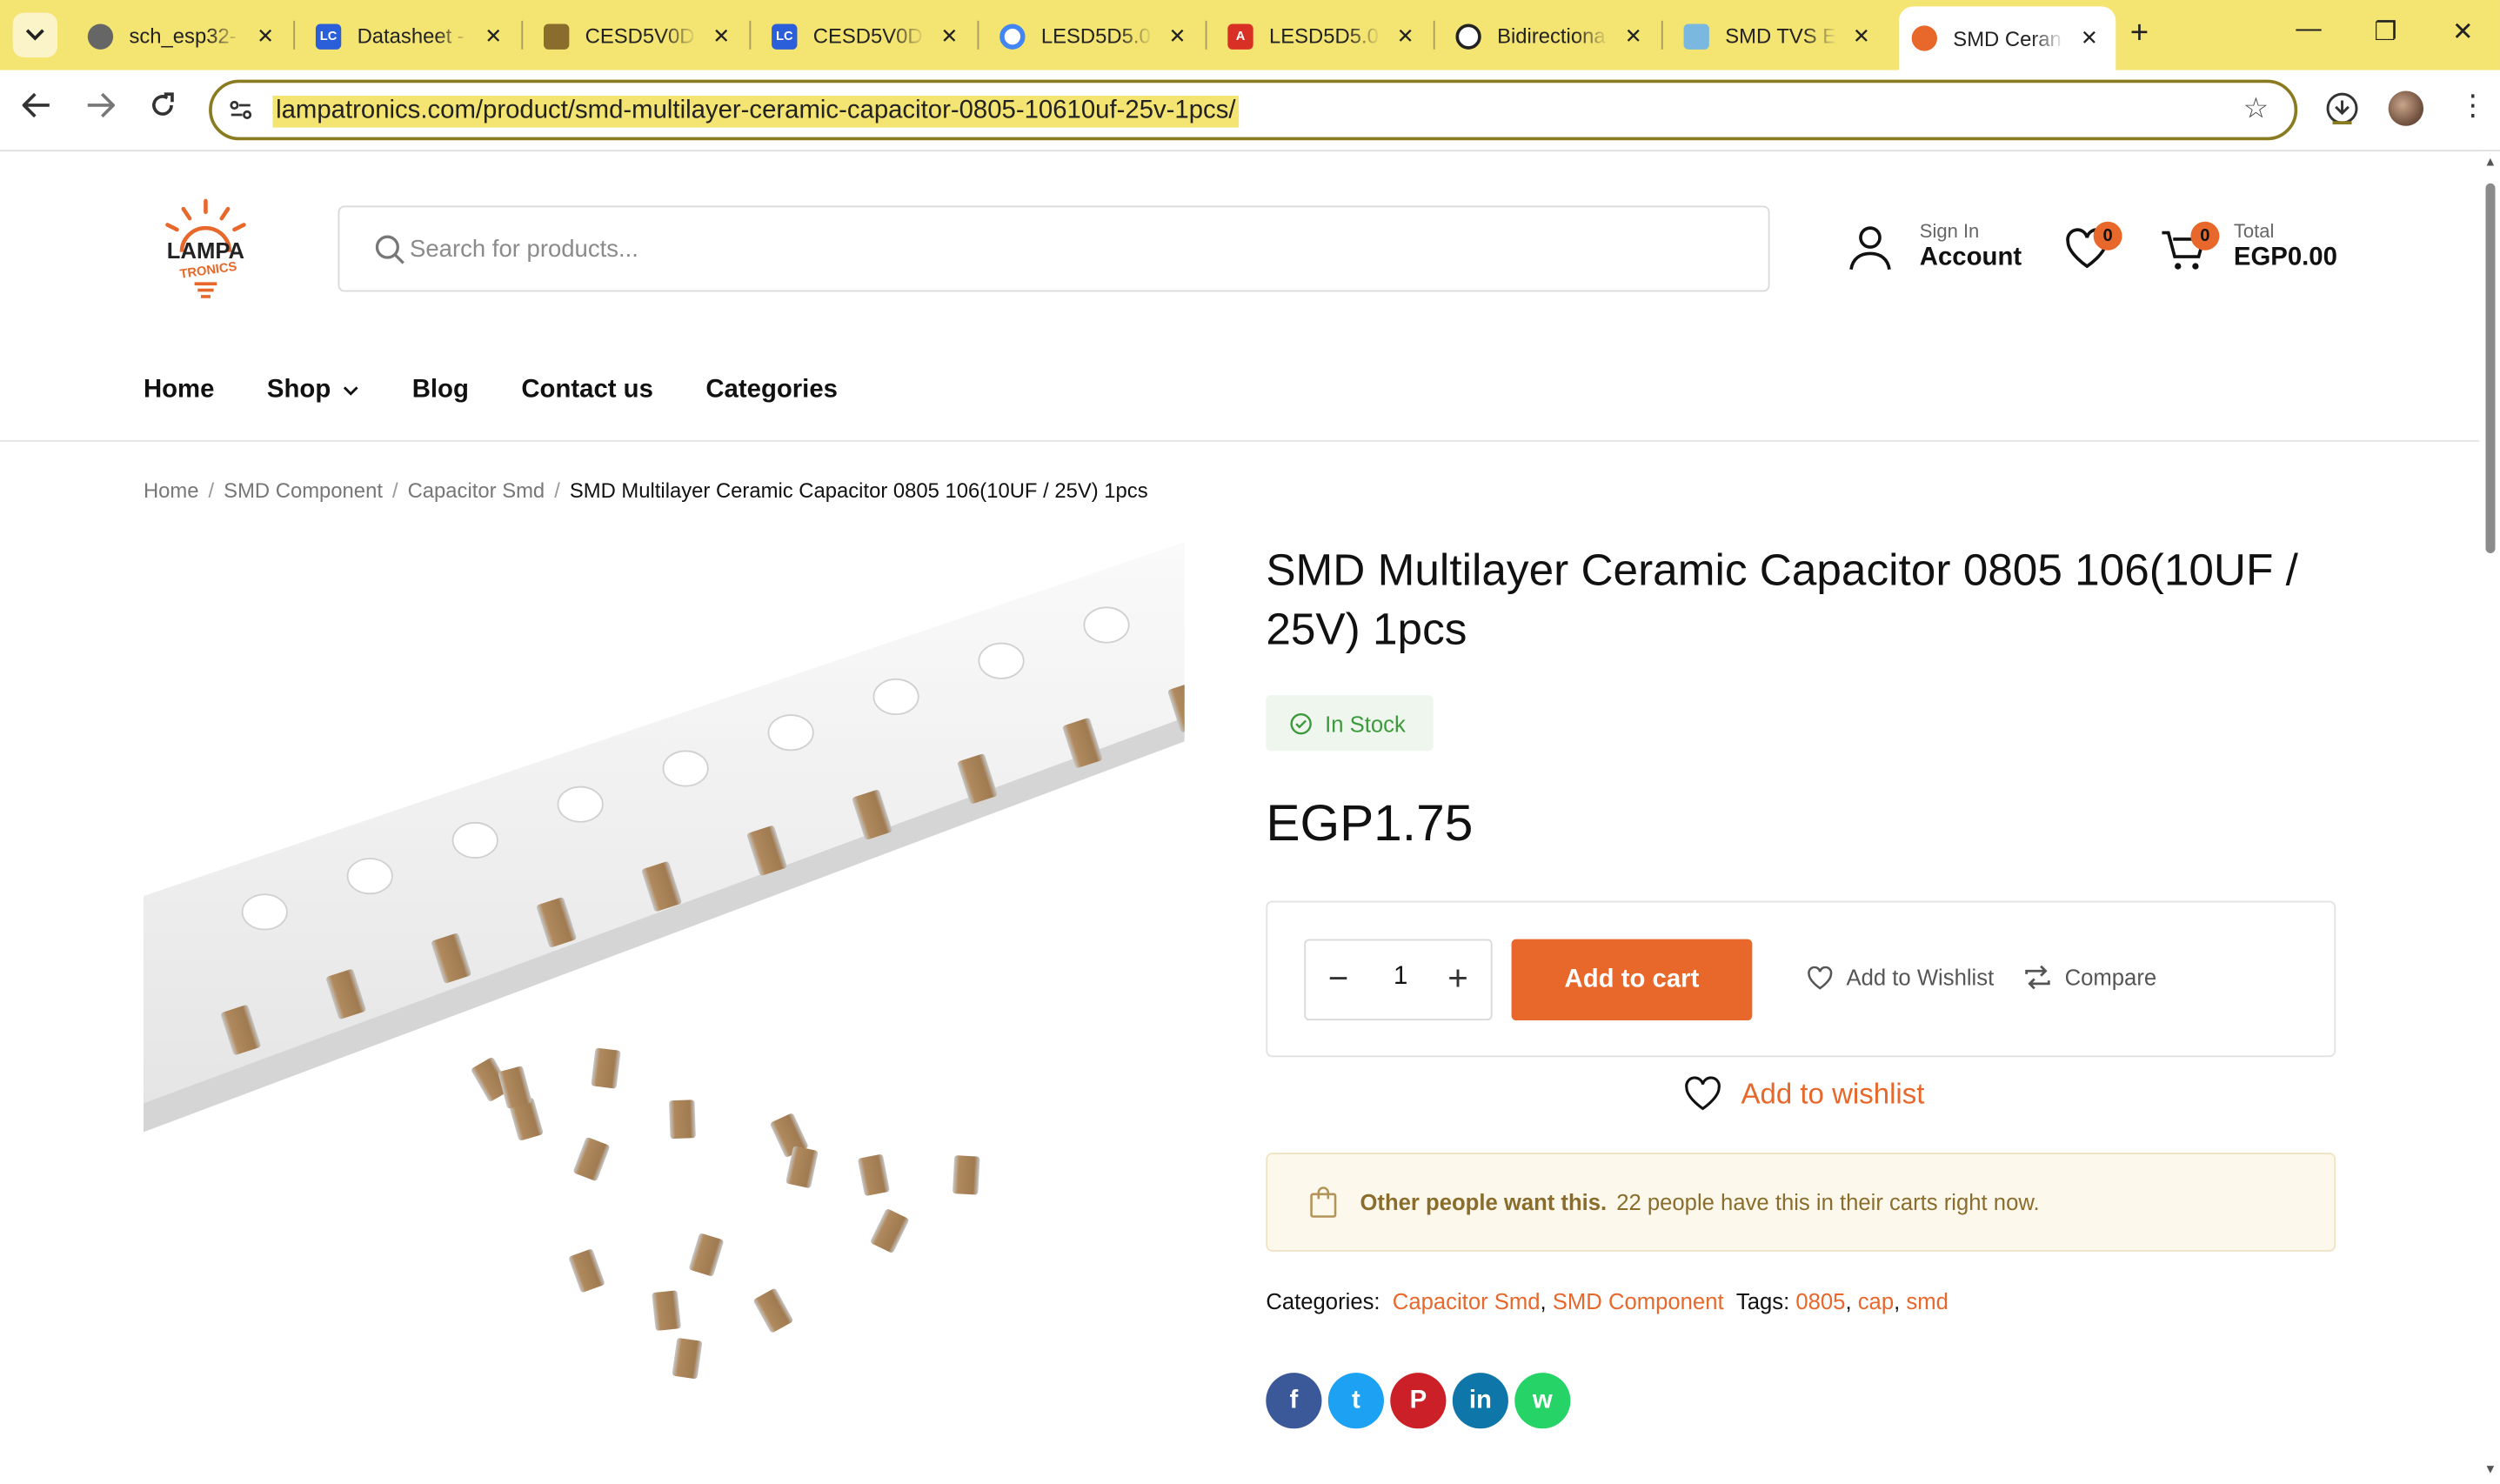 Image resolution: width=2500 pixels, height=1484 pixels. Describe the element at coordinates (1468, 36) in the screenshot. I see `openai-icon` at that location.